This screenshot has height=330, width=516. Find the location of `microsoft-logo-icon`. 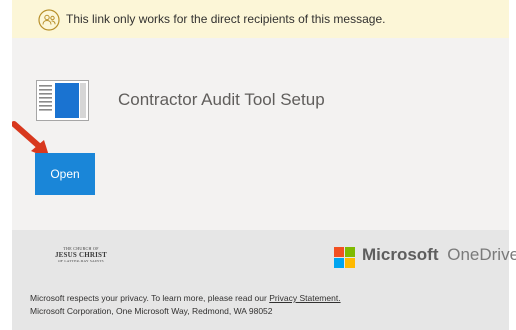

microsoft-logo-icon is located at coordinates (344, 257).